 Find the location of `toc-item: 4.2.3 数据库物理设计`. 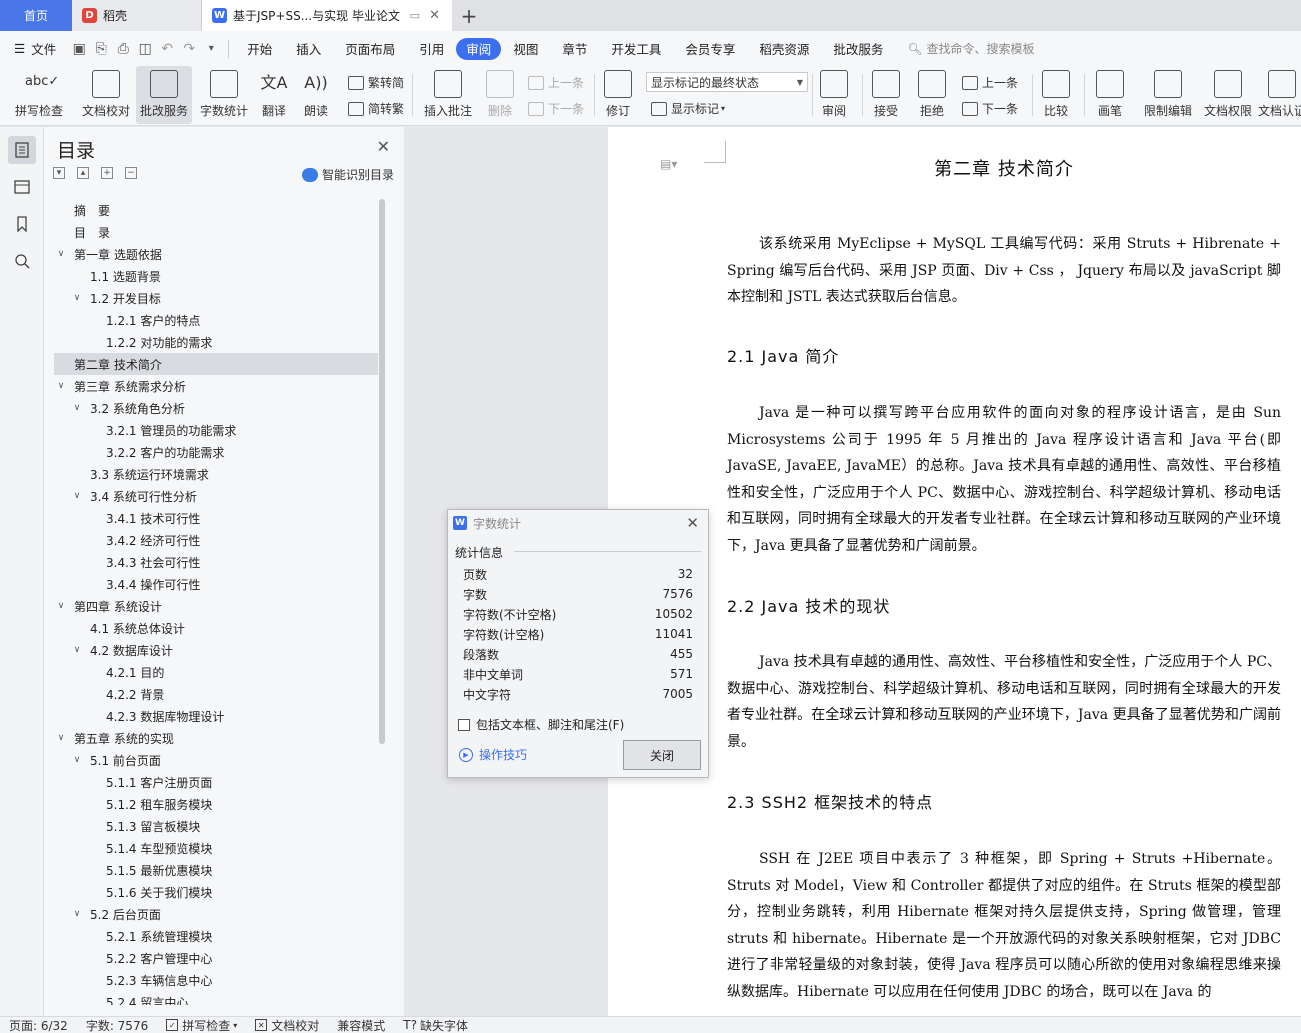

toc-item: 4.2.3 数据库物理设计 is located at coordinates (216, 716).